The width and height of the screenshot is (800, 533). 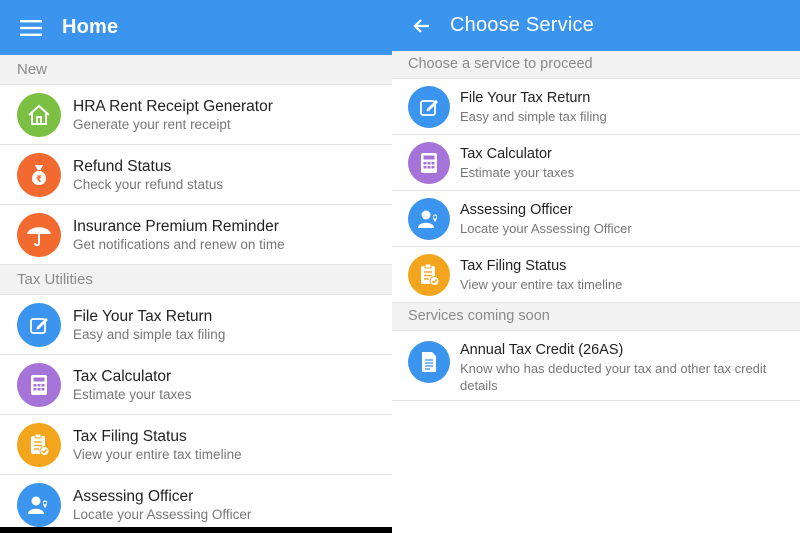 I want to click on page-title: Choose Service, so click(x=522, y=25).